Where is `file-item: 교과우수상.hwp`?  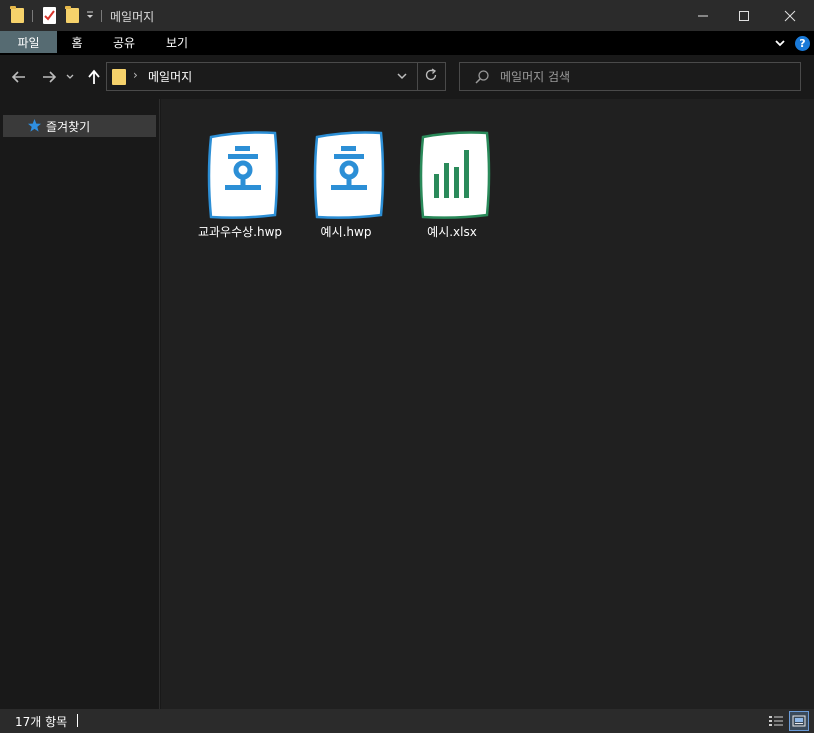
file-item: 교과우수상.hwp is located at coordinates (240, 183).